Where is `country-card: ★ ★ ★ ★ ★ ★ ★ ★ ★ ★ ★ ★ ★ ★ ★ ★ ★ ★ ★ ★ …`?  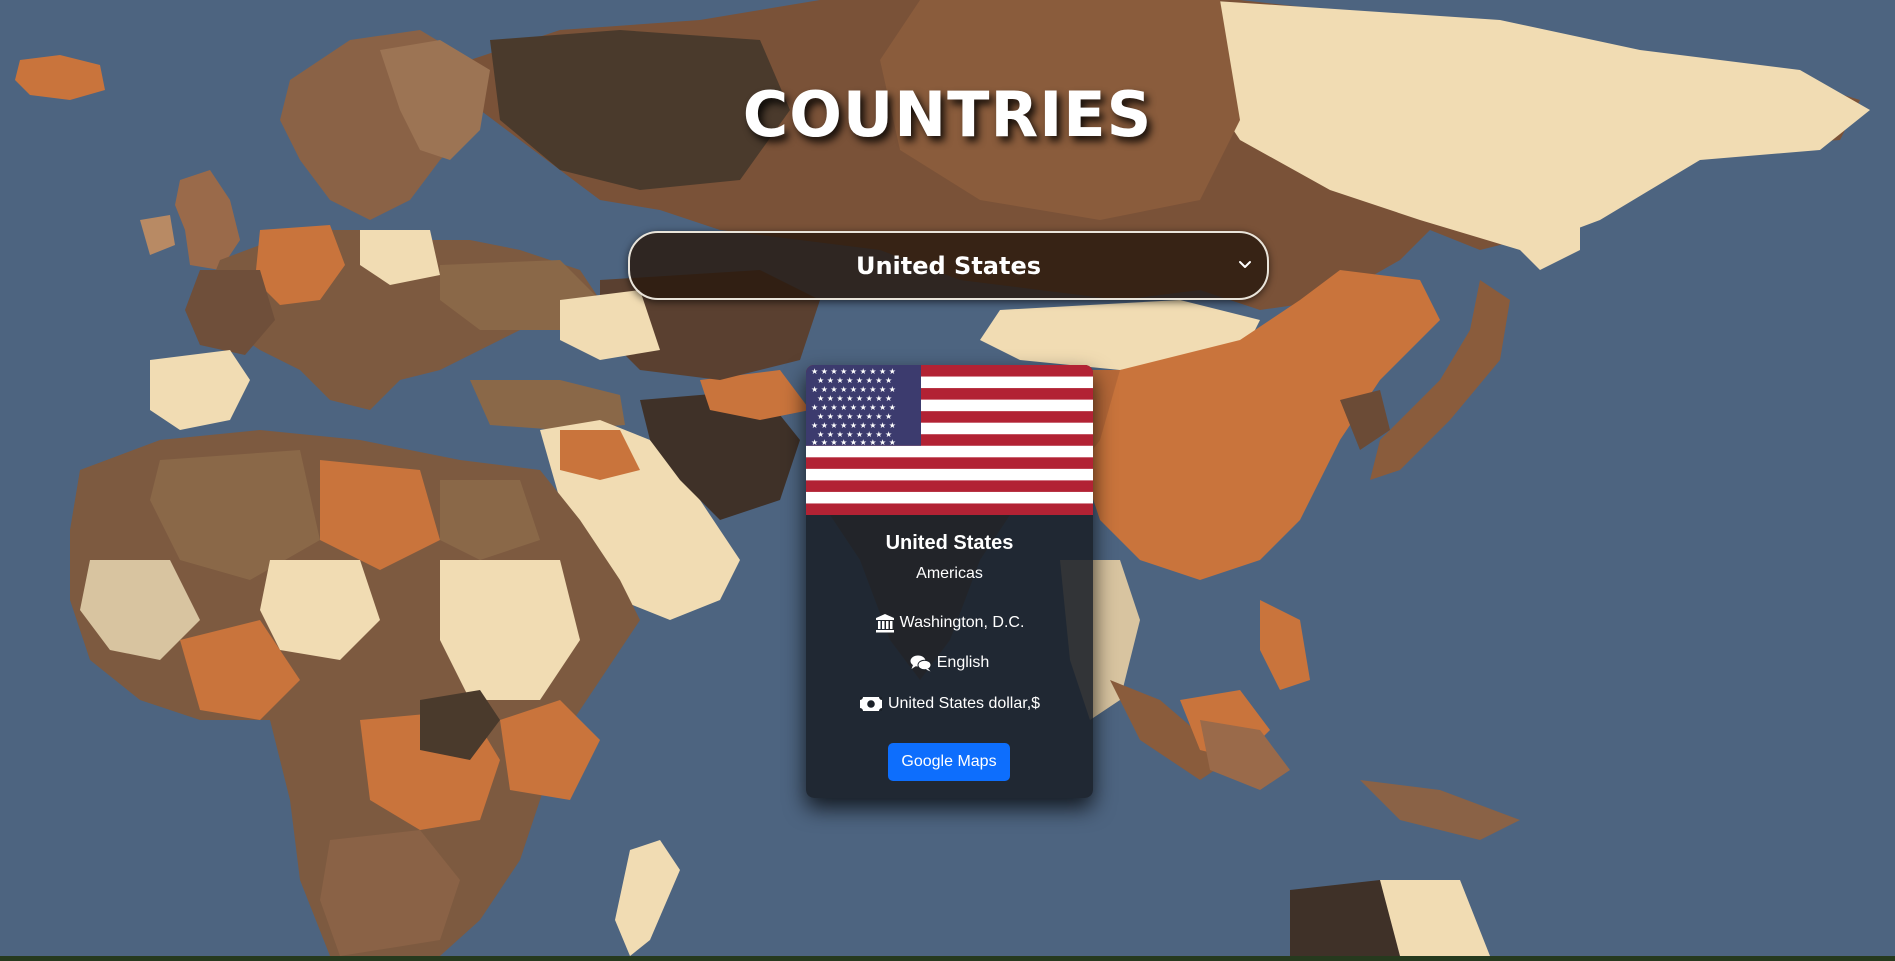
country-card: ★ ★ ★ ★ ★ ★ ★ ★ ★ ★ ★ ★ ★ ★ ★ ★ ★ ★ ★ ★ … is located at coordinates (949, 581).